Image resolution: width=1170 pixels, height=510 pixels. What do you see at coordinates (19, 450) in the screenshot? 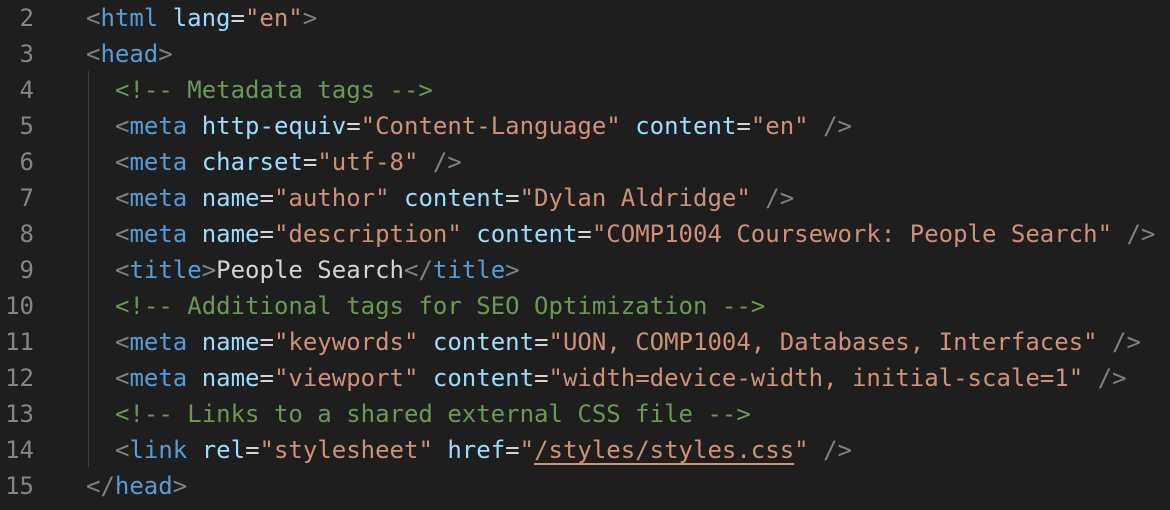
I see `line-number: 14` at bounding box center [19, 450].